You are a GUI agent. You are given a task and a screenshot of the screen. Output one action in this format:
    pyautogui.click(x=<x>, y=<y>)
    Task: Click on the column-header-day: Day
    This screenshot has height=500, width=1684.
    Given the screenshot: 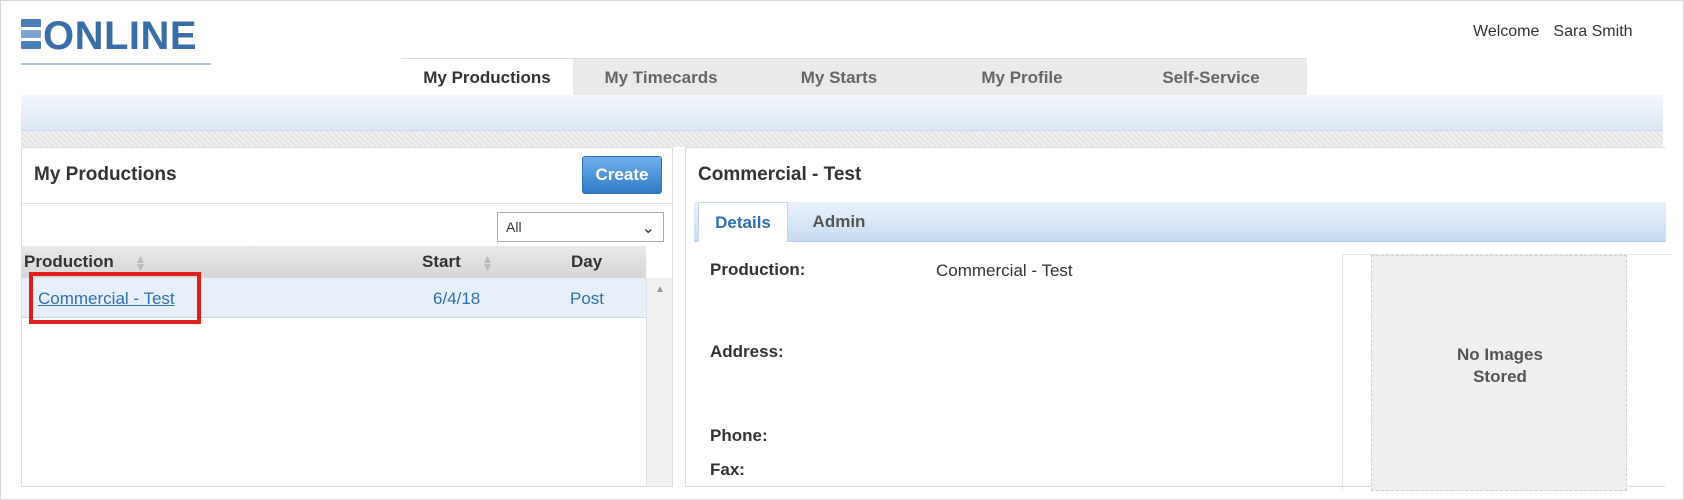 What is the action you would take?
    pyautogui.click(x=586, y=262)
    